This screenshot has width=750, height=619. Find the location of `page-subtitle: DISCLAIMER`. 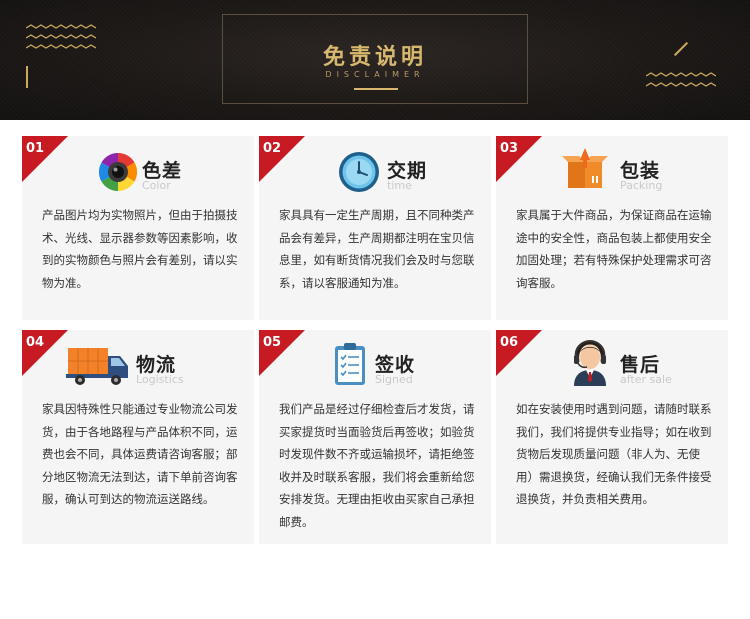

page-subtitle: DISCLAIMER is located at coordinates (375, 74).